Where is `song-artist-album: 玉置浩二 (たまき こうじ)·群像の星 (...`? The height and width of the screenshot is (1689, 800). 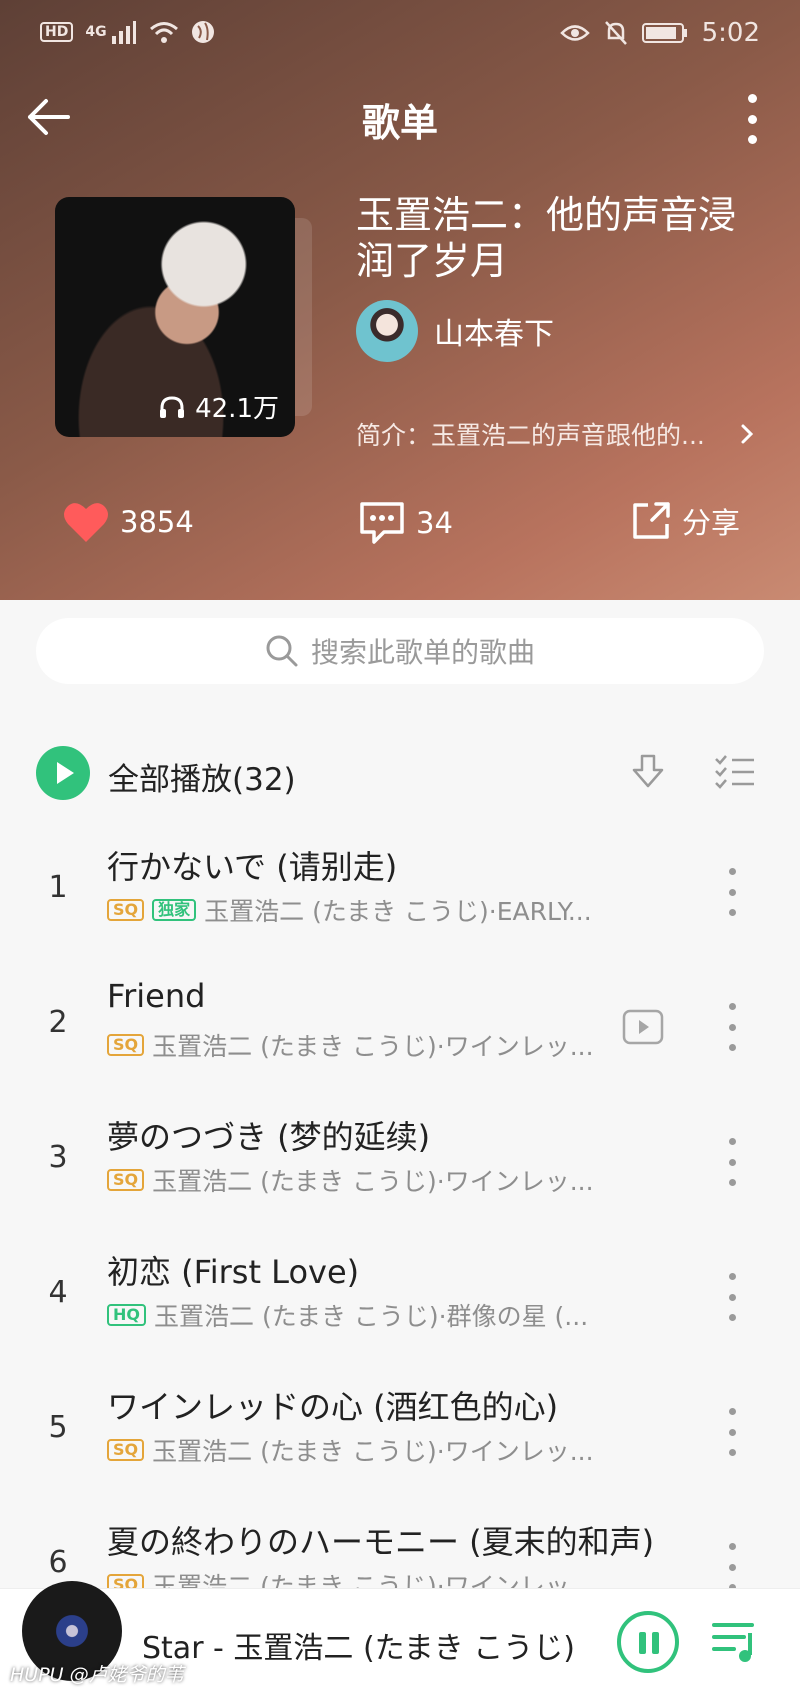
song-artist-album: 玉置浩二 (たまき こうじ)·群像の星 (... is located at coordinates (371, 1316).